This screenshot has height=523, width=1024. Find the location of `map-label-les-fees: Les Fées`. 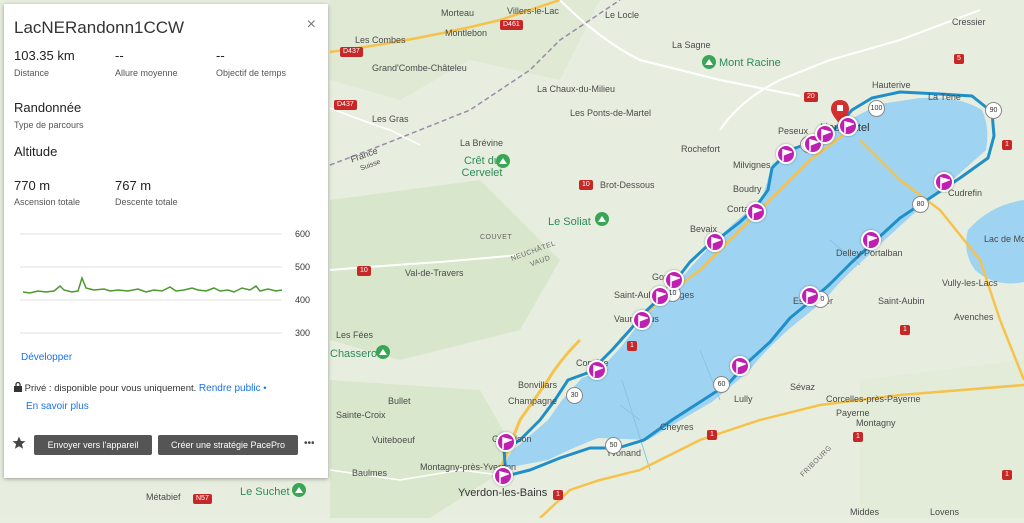

map-label-les-fees: Les Fées is located at coordinates (355, 335).